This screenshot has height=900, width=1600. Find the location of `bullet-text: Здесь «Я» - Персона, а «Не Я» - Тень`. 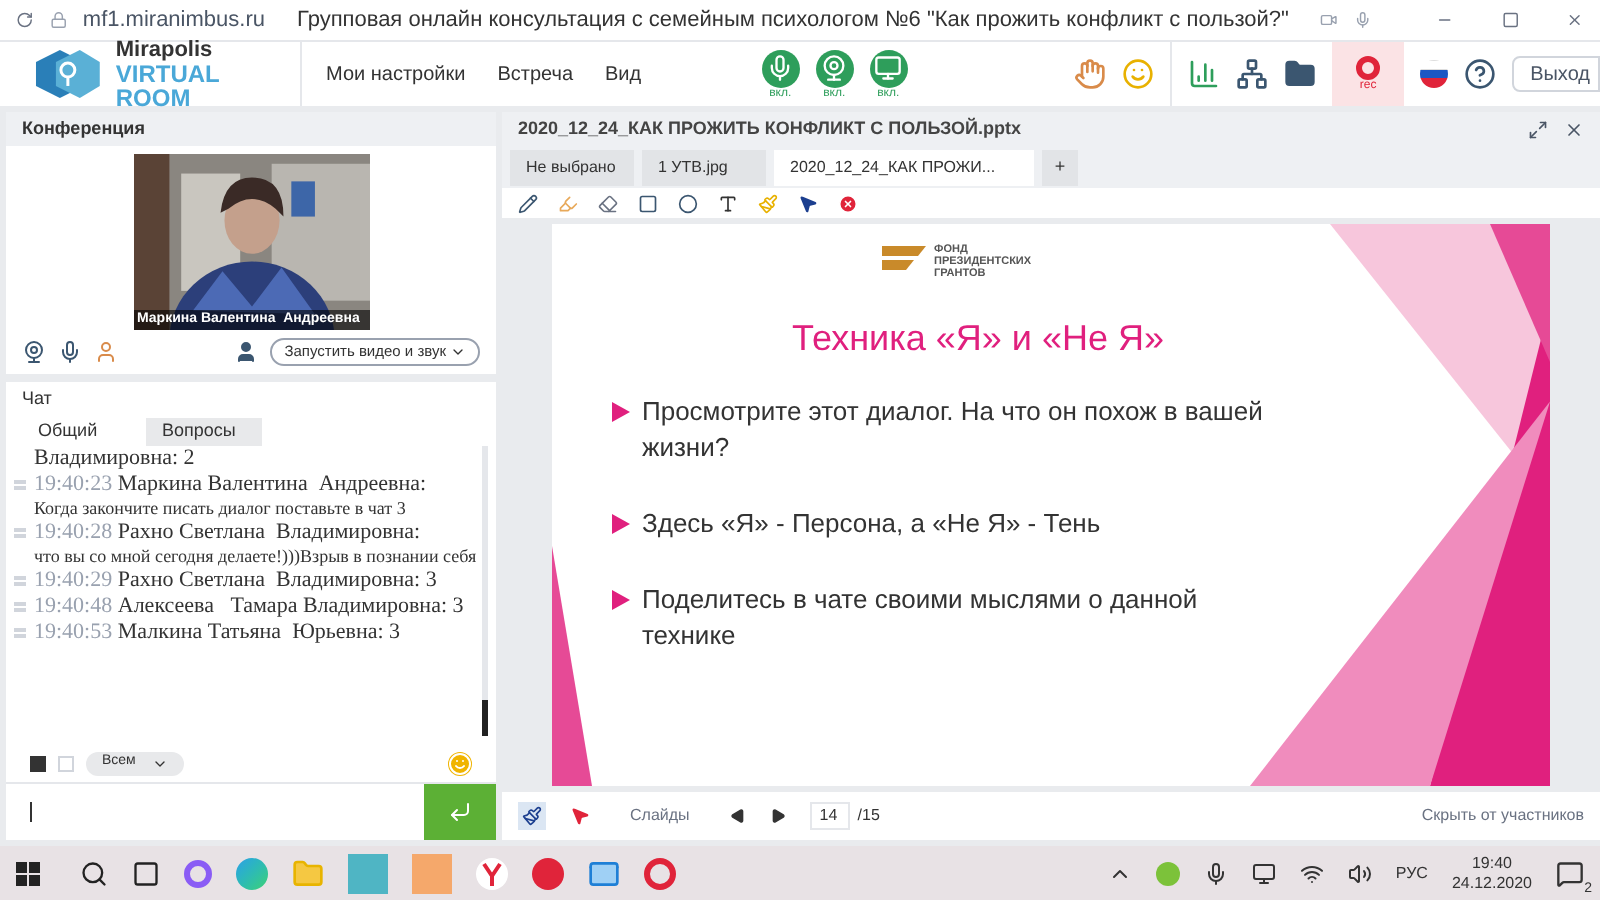

bullet-text: Здесь «Я» - Персона, а «Не Я» - Тень is located at coordinates (871, 524).